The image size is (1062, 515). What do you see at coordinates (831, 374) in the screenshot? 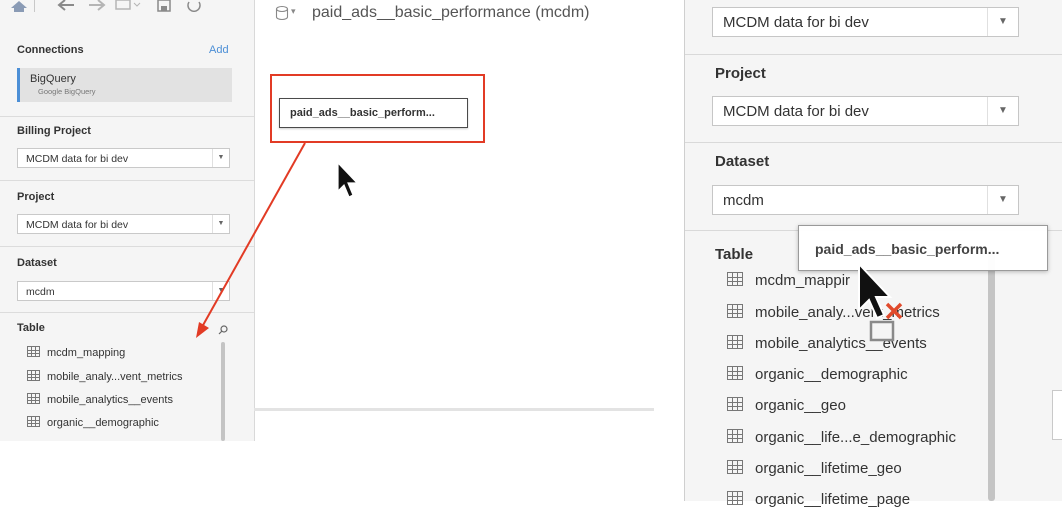
I see `table-name: organic__demographic` at bounding box center [831, 374].